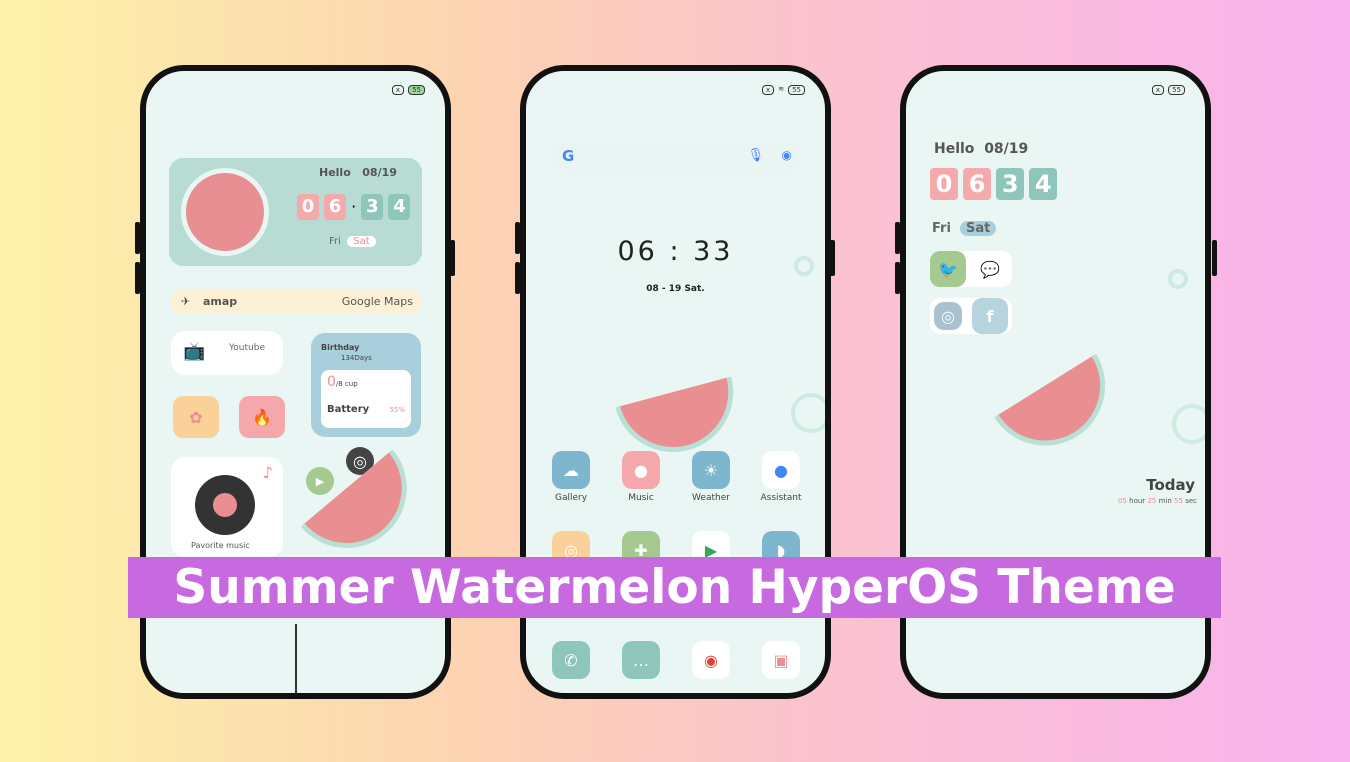 The image size is (1350, 762). I want to click on instagram-icon: ◎, so click(948, 316).